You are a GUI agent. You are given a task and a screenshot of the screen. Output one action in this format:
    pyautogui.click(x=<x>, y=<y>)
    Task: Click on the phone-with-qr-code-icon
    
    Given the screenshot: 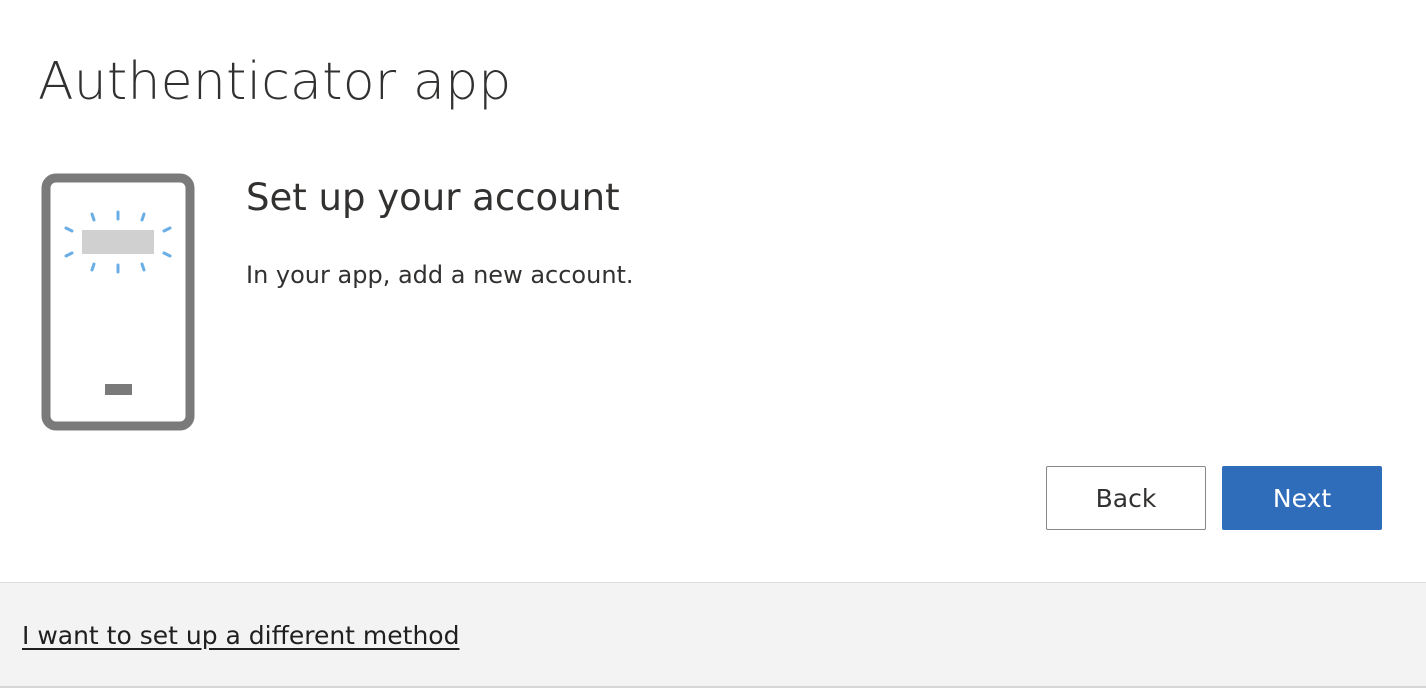 What is the action you would take?
    pyautogui.click(x=118, y=302)
    